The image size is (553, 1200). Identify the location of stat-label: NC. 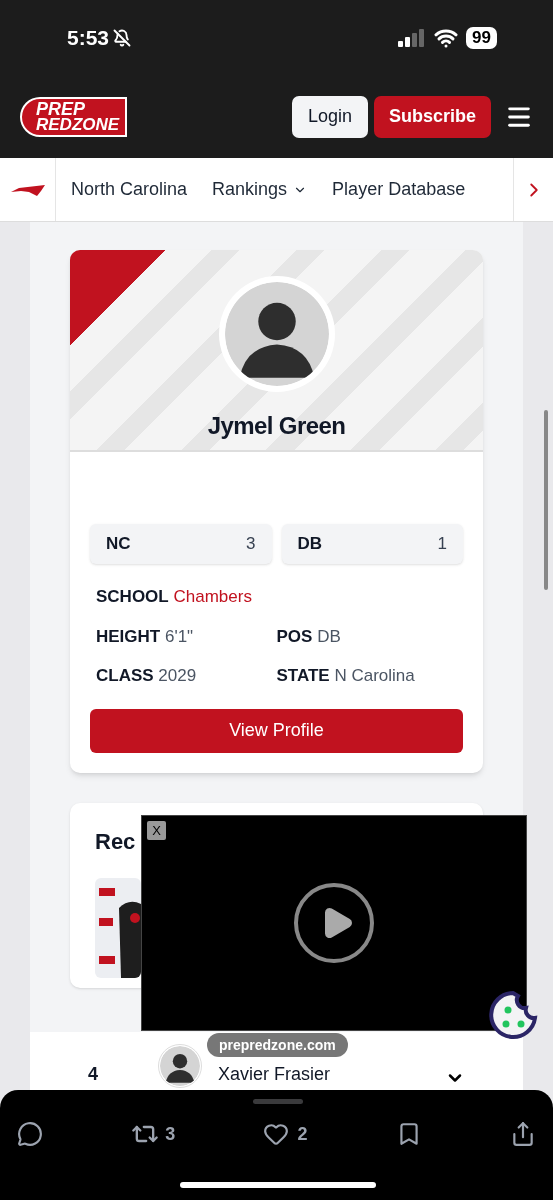
(118, 544).